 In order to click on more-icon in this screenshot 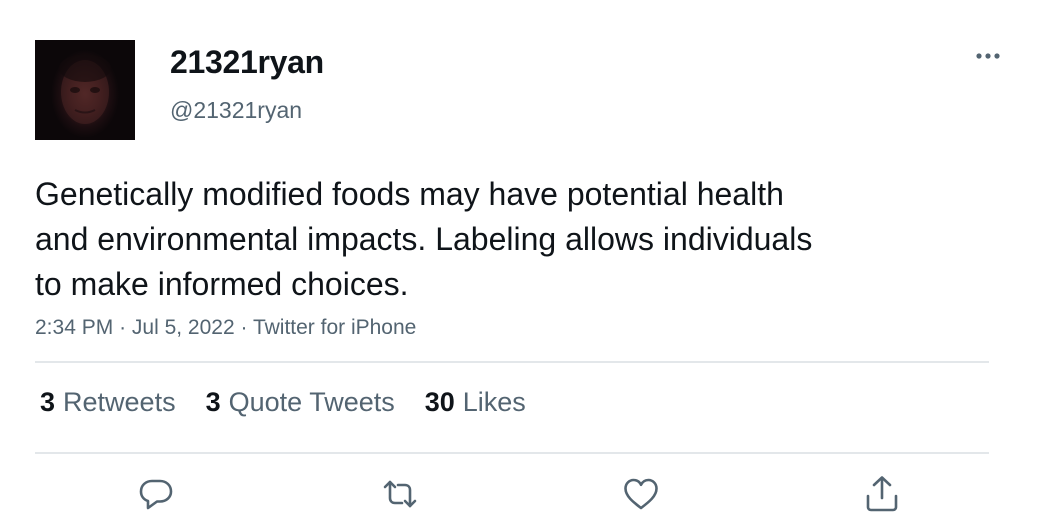, I will do `click(988, 56)`.